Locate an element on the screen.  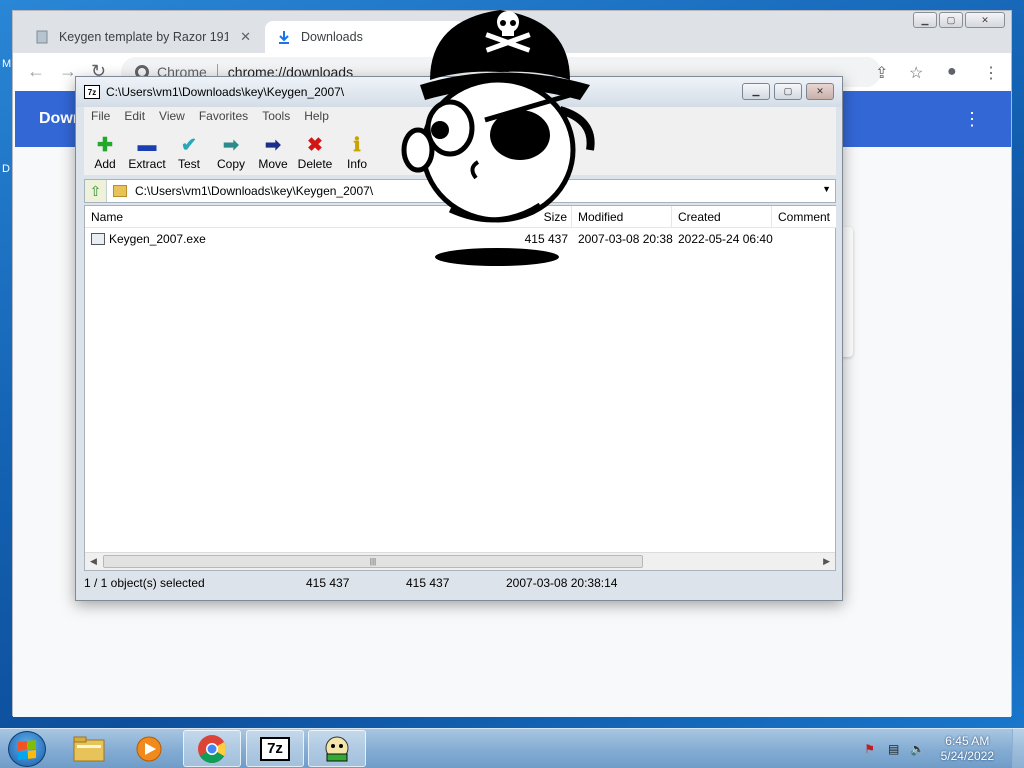
status-selection: 1 / 1 object(s) selected is located at coordinates (144, 583).